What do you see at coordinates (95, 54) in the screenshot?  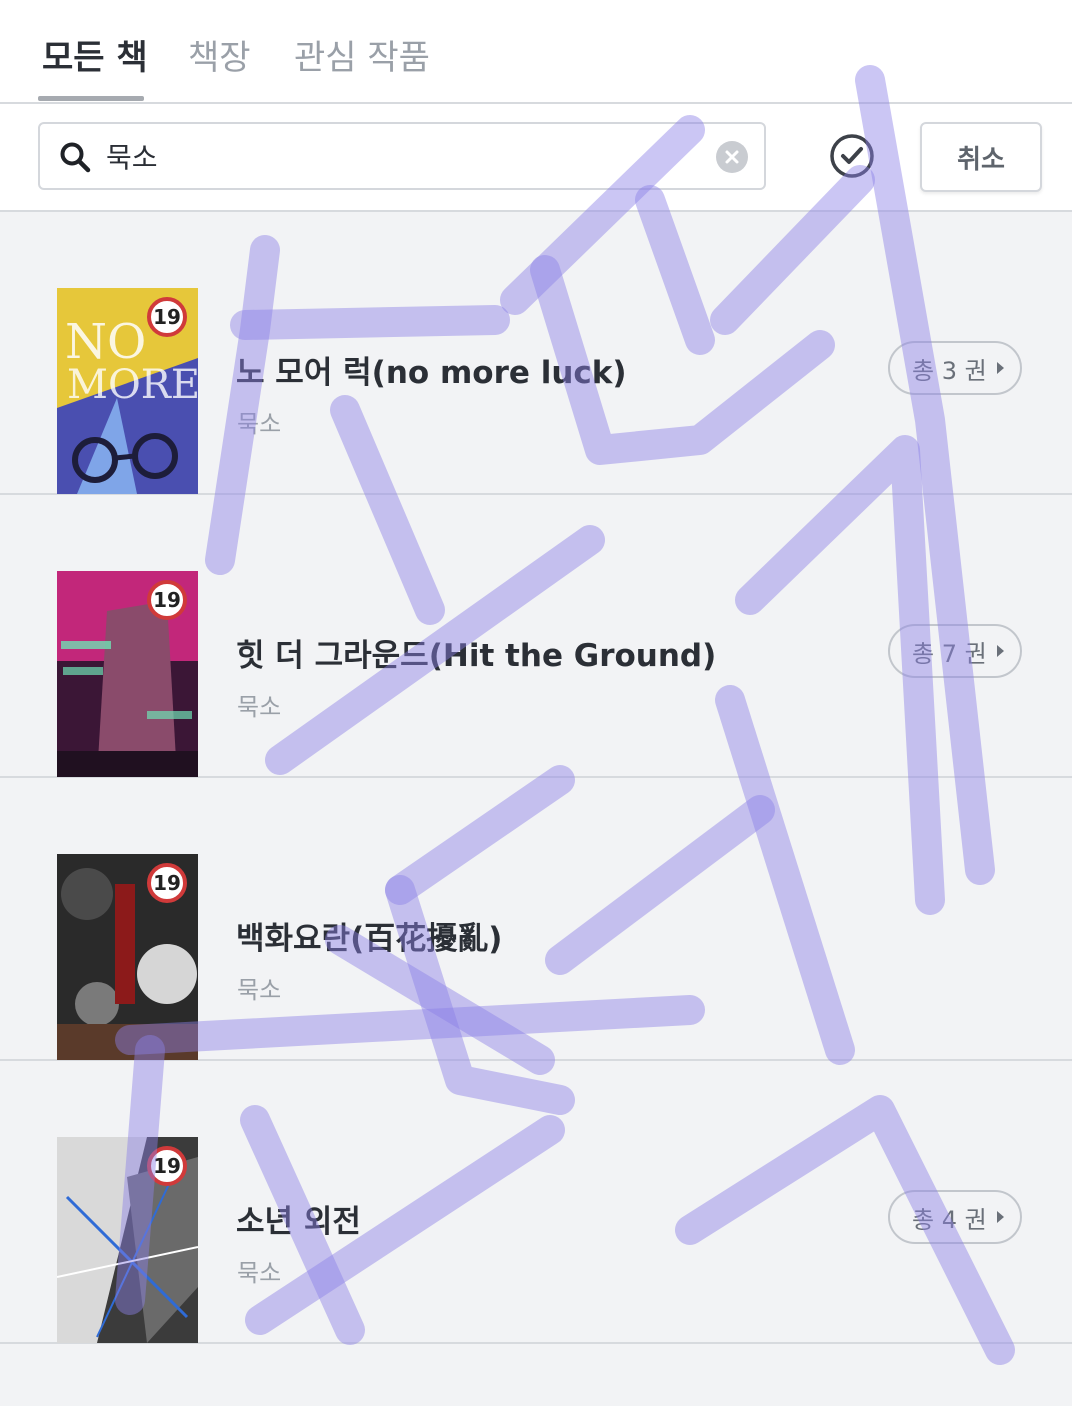 I see `tab-all-books: 모든 책` at bounding box center [95, 54].